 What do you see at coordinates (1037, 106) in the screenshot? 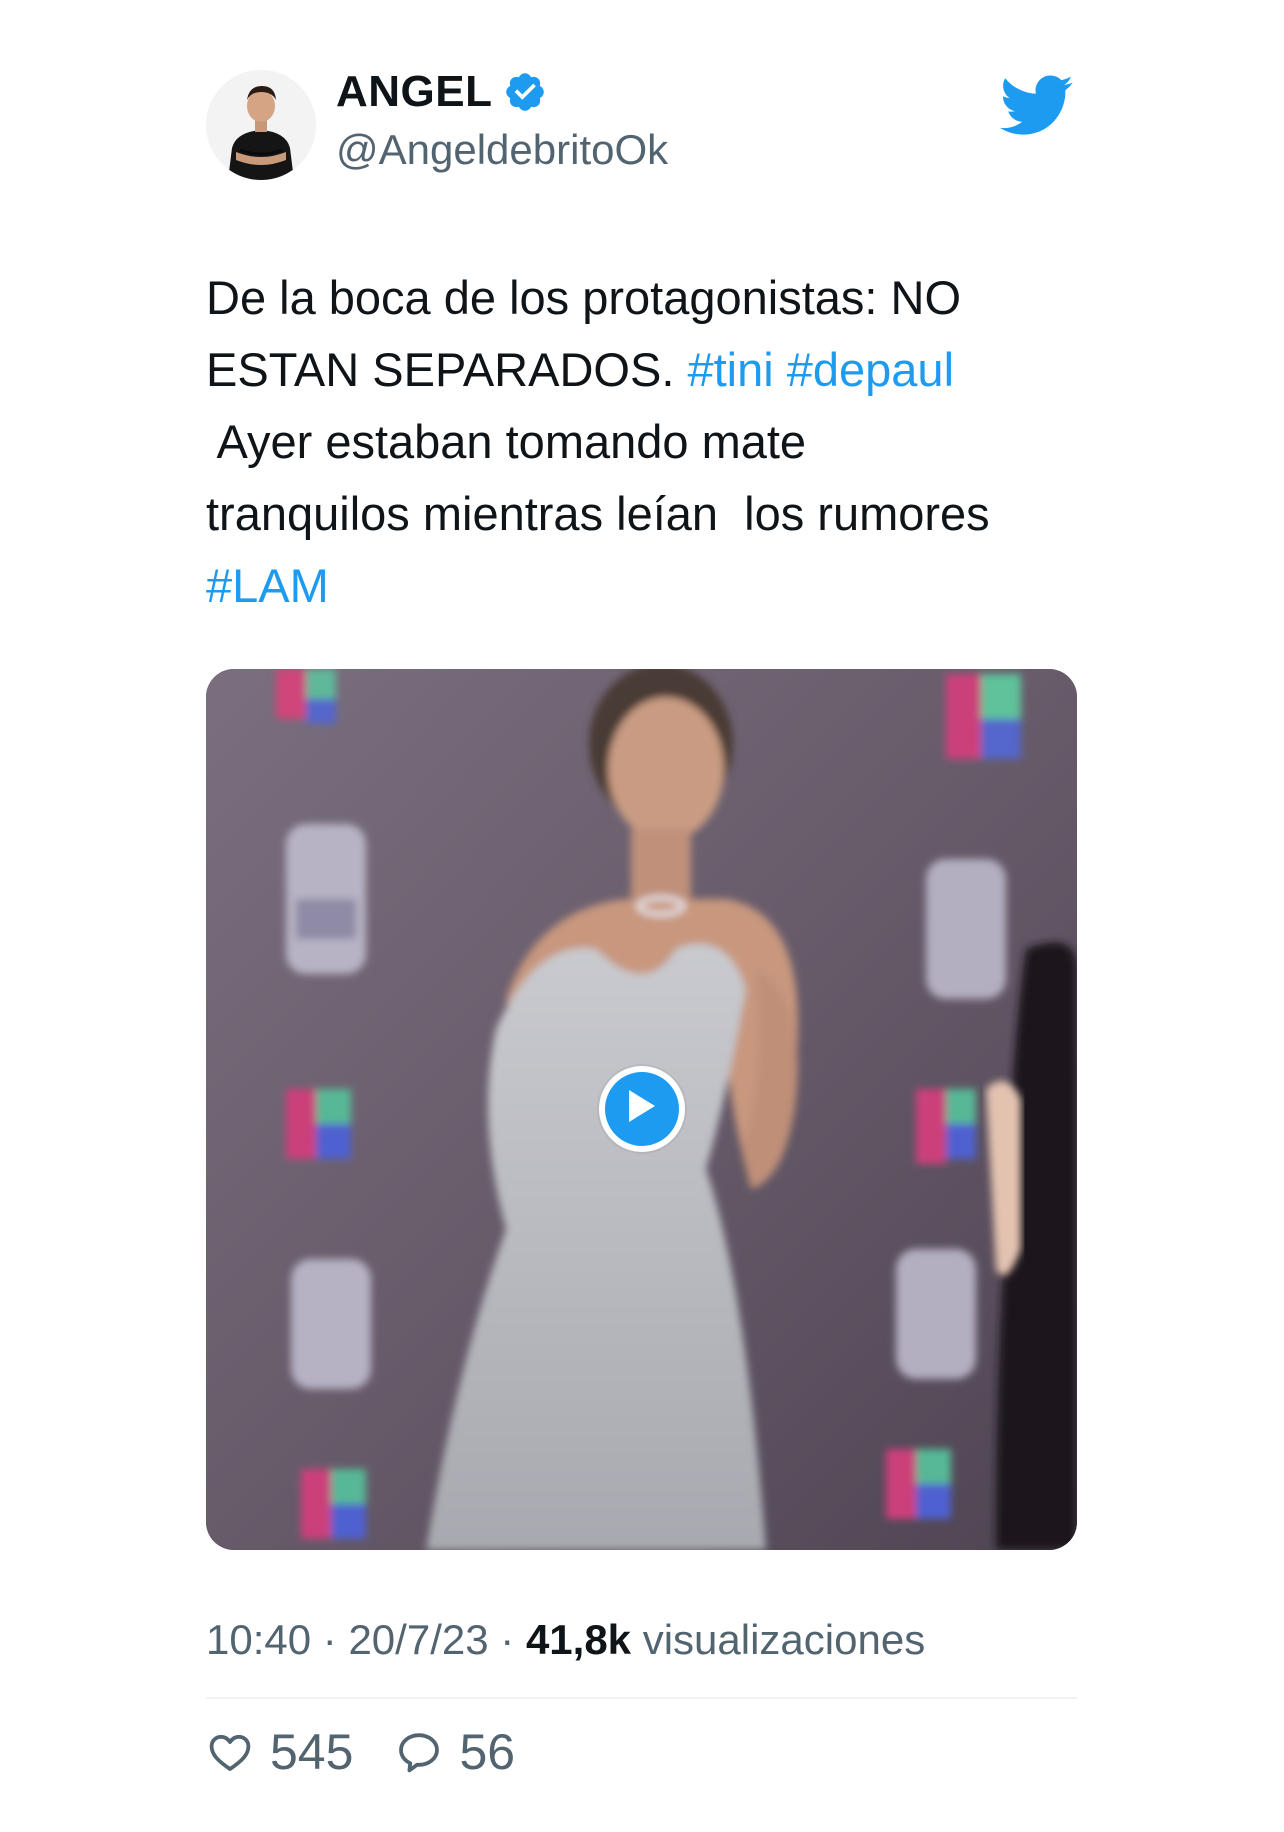
I see `twitter-bird-icon` at bounding box center [1037, 106].